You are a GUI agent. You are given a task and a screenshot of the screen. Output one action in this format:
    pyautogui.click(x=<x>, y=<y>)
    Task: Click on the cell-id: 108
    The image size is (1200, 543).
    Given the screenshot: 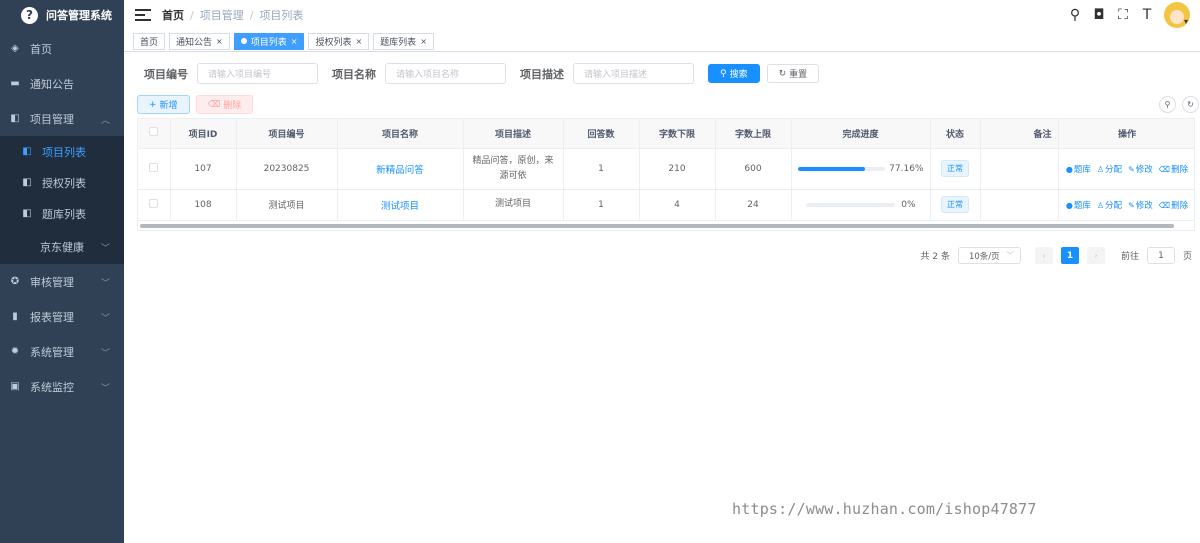 What is the action you would take?
    pyautogui.click(x=203, y=205)
    